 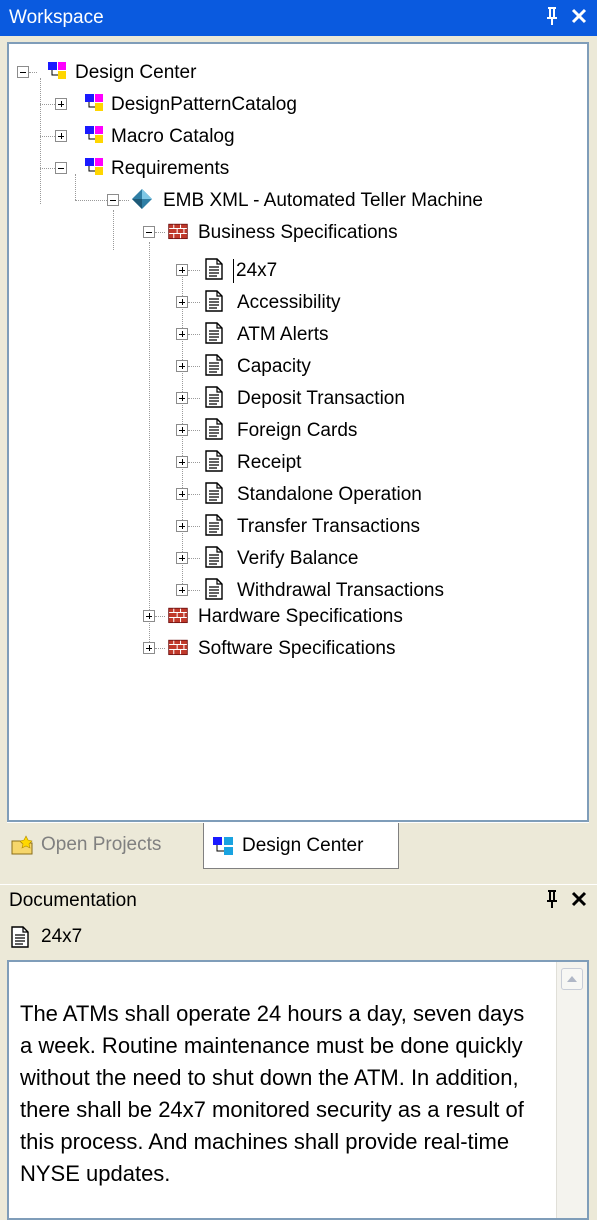 I want to click on tree-item-requirement: ATM Alerts, so click(x=283, y=335).